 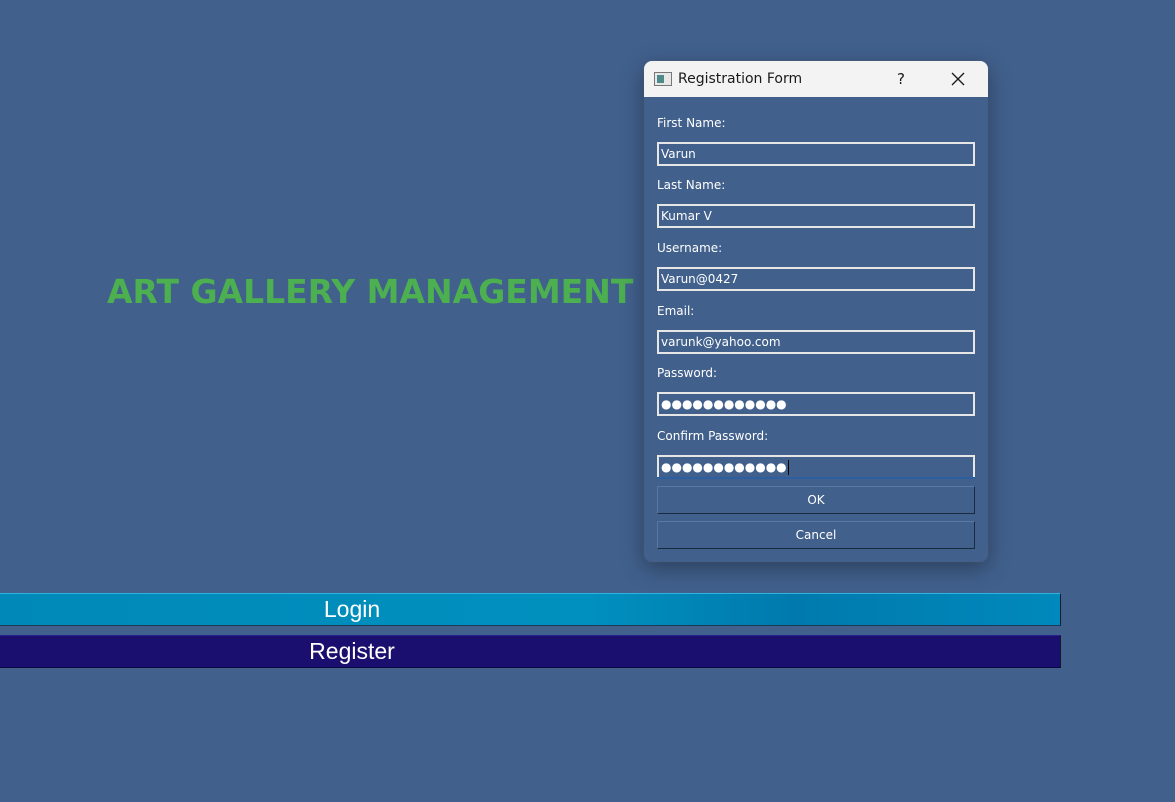 What do you see at coordinates (352, 609) in the screenshot?
I see `login-button-label: Login` at bounding box center [352, 609].